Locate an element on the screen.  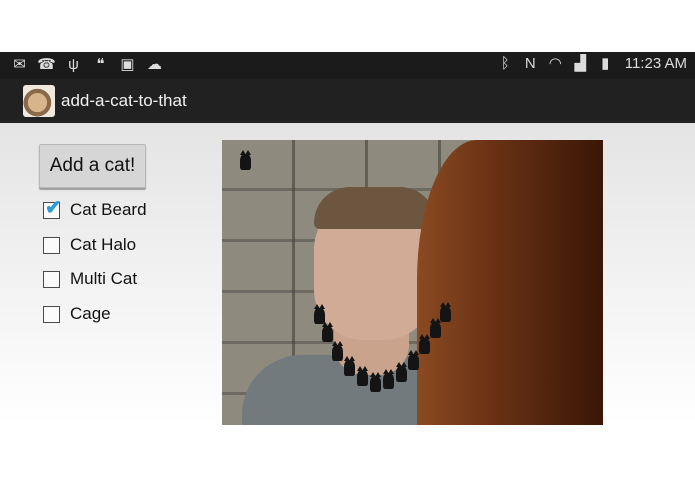
hamster-app-icon is located at coordinates (39, 101).